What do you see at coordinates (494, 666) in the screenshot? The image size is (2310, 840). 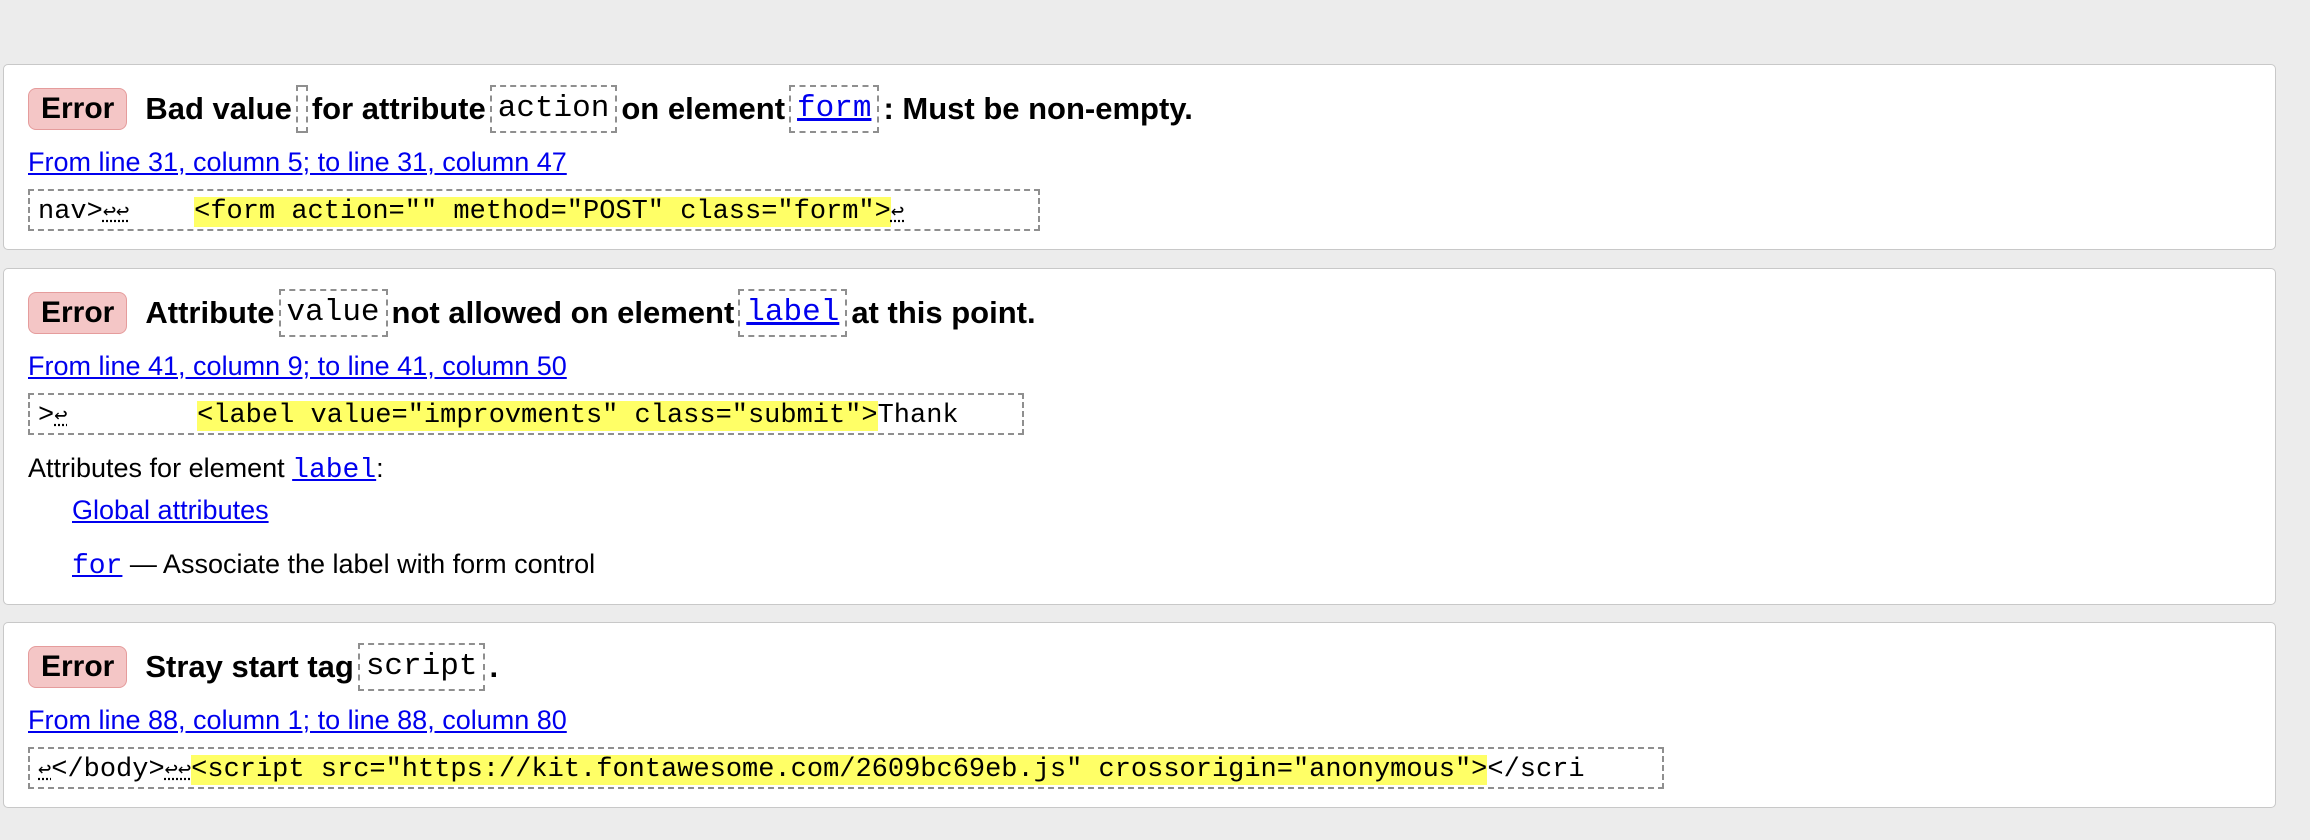 I see `message-text: .` at bounding box center [494, 666].